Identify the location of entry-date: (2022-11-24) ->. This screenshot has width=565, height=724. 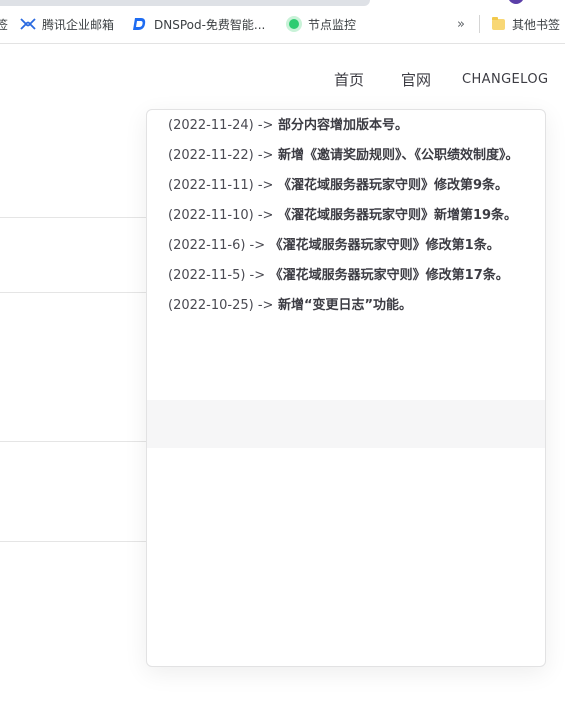
(221, 125).